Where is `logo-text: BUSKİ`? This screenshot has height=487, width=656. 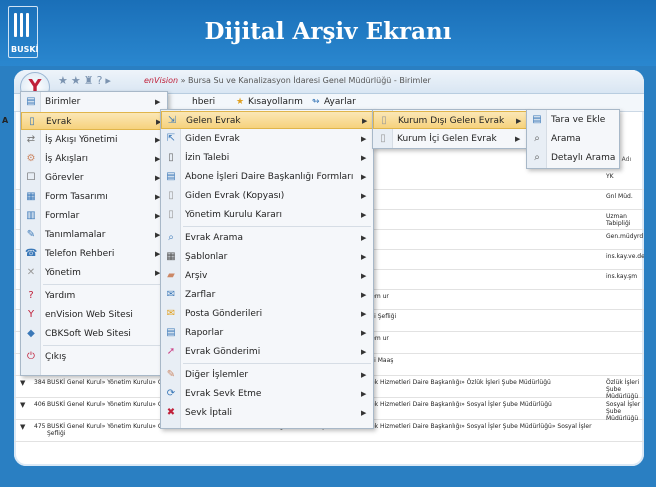
logo-text: BUSKİ is located at coordinates (25, 49).